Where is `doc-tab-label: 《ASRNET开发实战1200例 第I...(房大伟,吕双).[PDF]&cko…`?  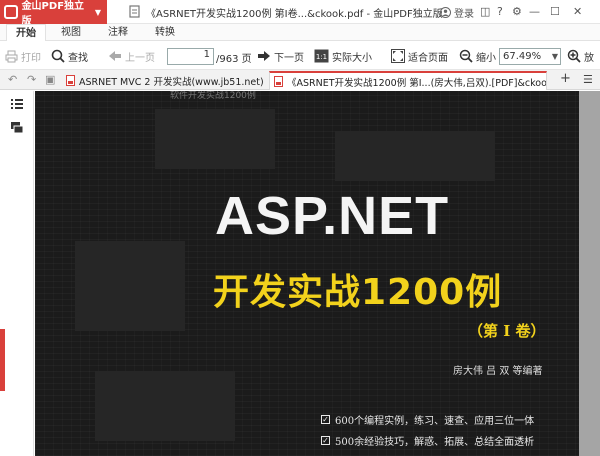
doc-tab-label: 《ASRNET开发实战1200例 第I...(房大伟,吕双).[PDF]&cko… is located at coordinates (417, 83).